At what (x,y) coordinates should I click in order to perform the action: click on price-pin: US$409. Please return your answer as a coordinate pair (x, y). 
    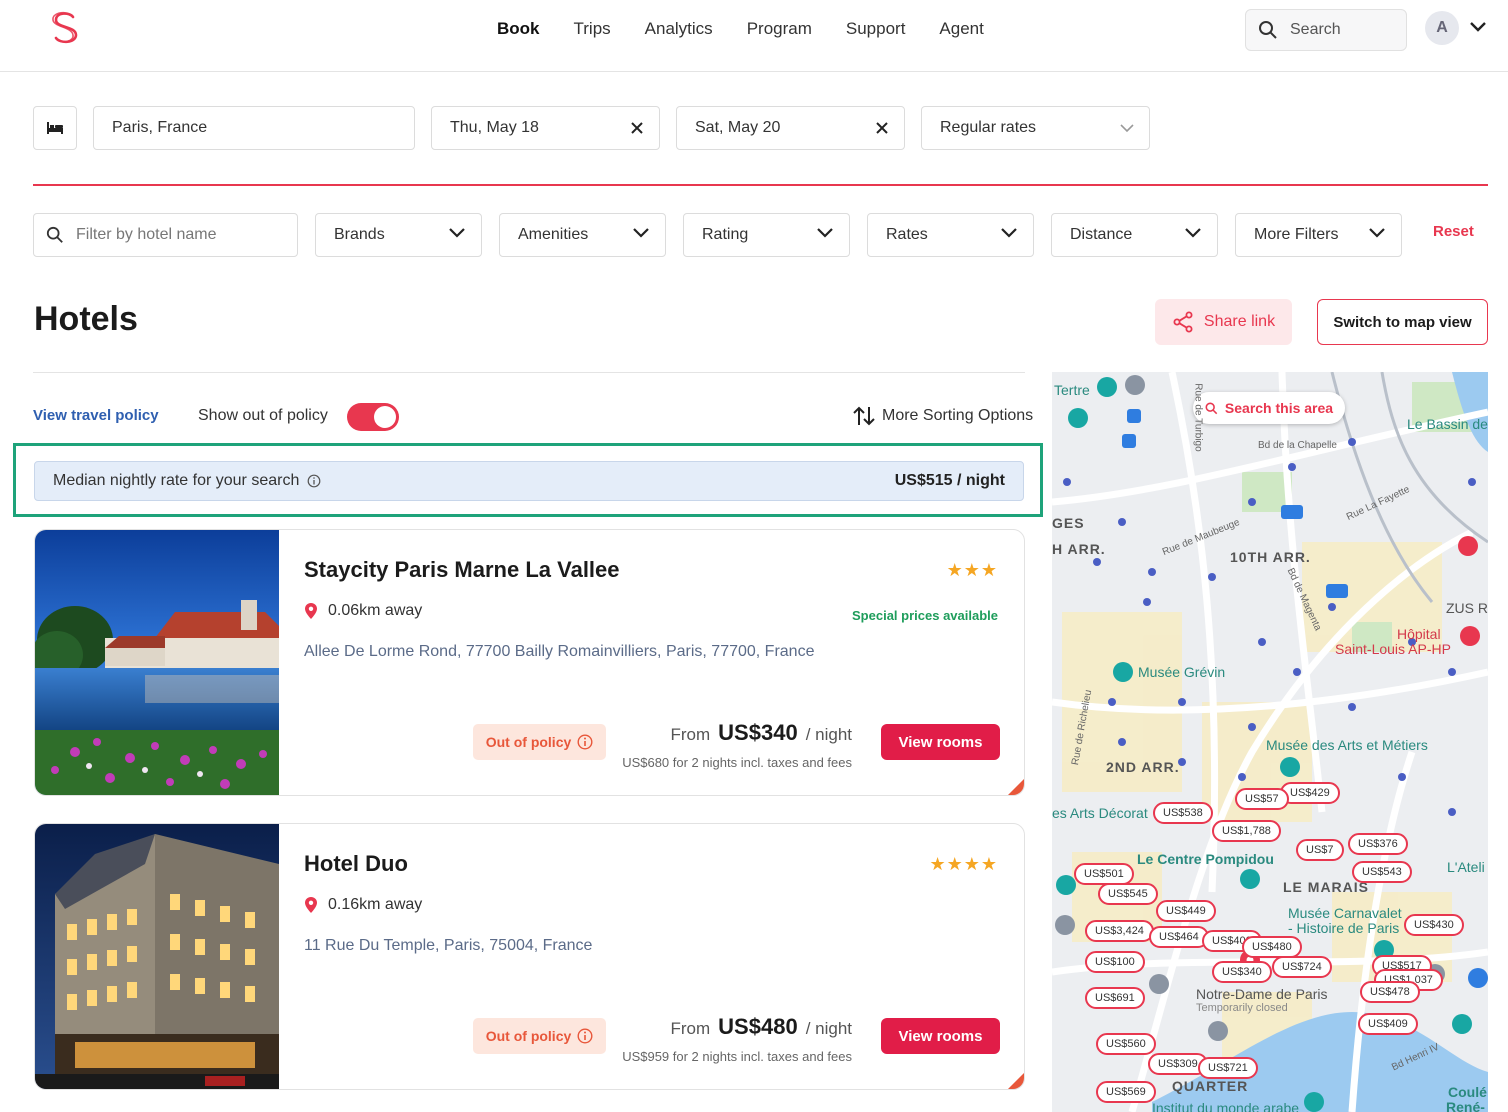
    Looking at the image, I should click on (1388, 1024).